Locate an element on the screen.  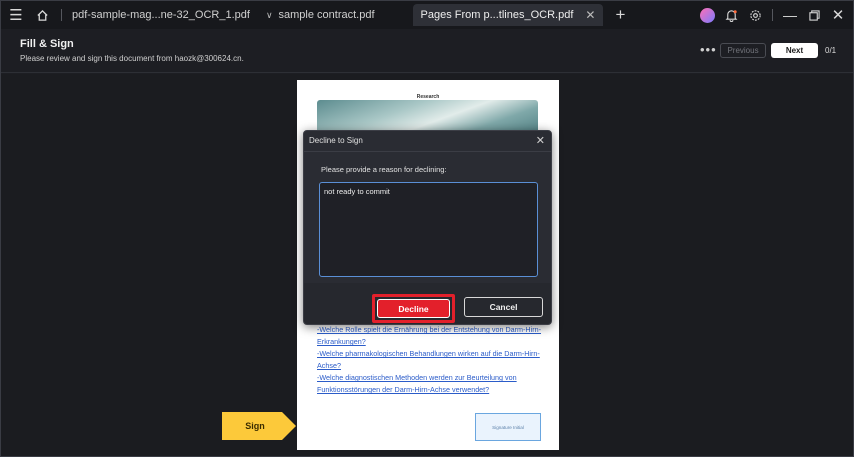
tab-label: pdf-sample-mag...ne-32_OCR_1.pdf is located at coordinates (161, 15).